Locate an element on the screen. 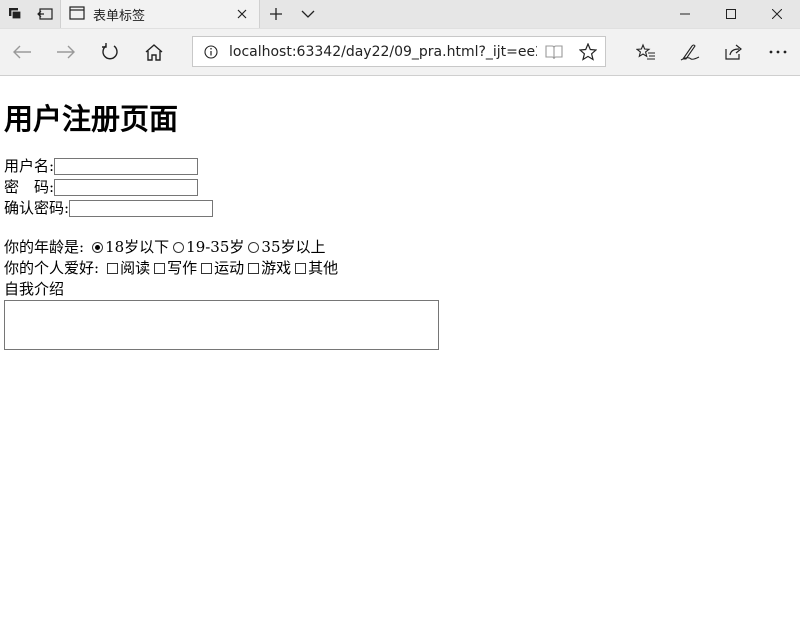  confirm-password-input is located at coordinates (141, 208).